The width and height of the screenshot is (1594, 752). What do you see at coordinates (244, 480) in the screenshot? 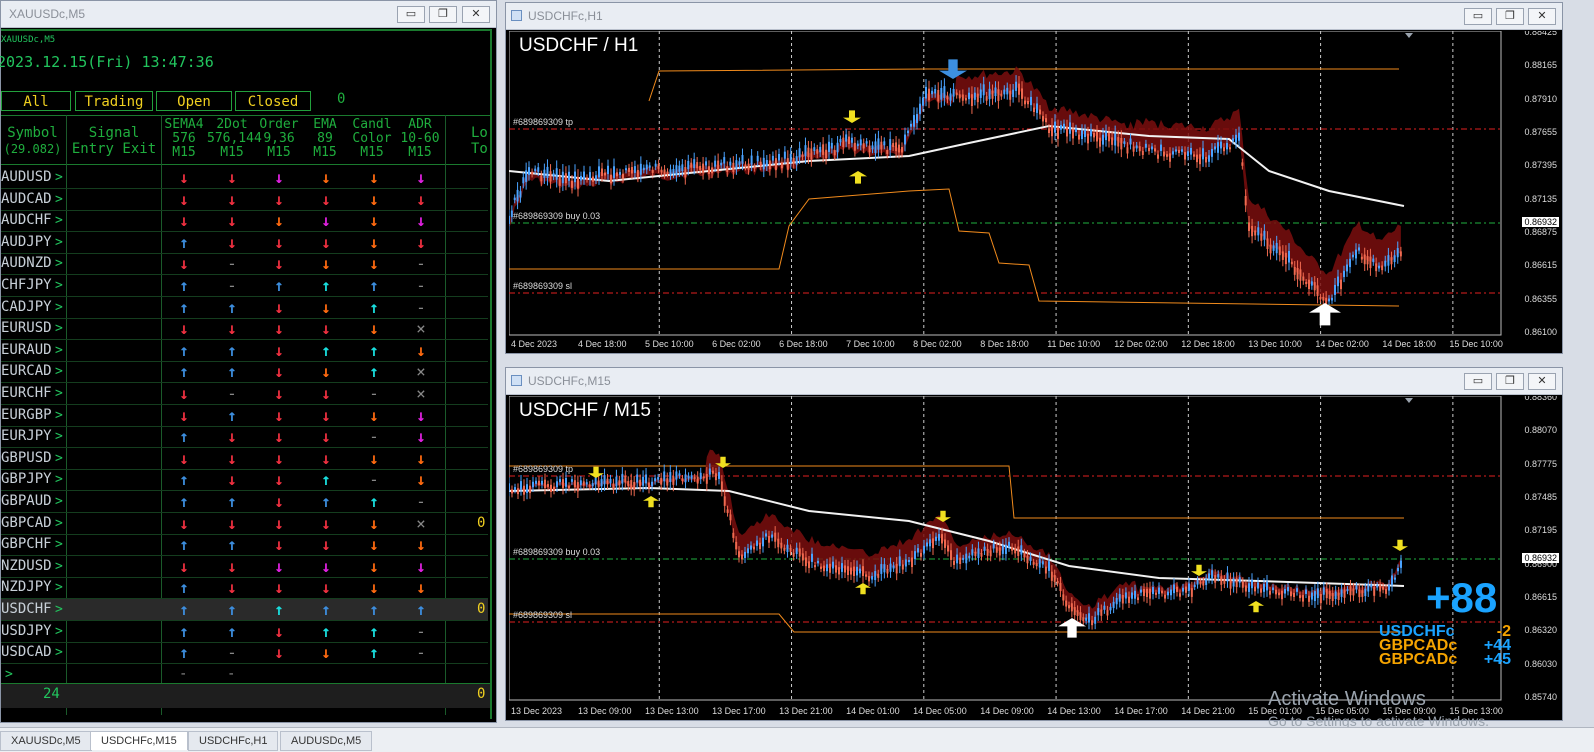
I see `table-row: GBPJPY > ↑ ↓ ↓ ↑ - ↓` at bounding box center [244, 480].